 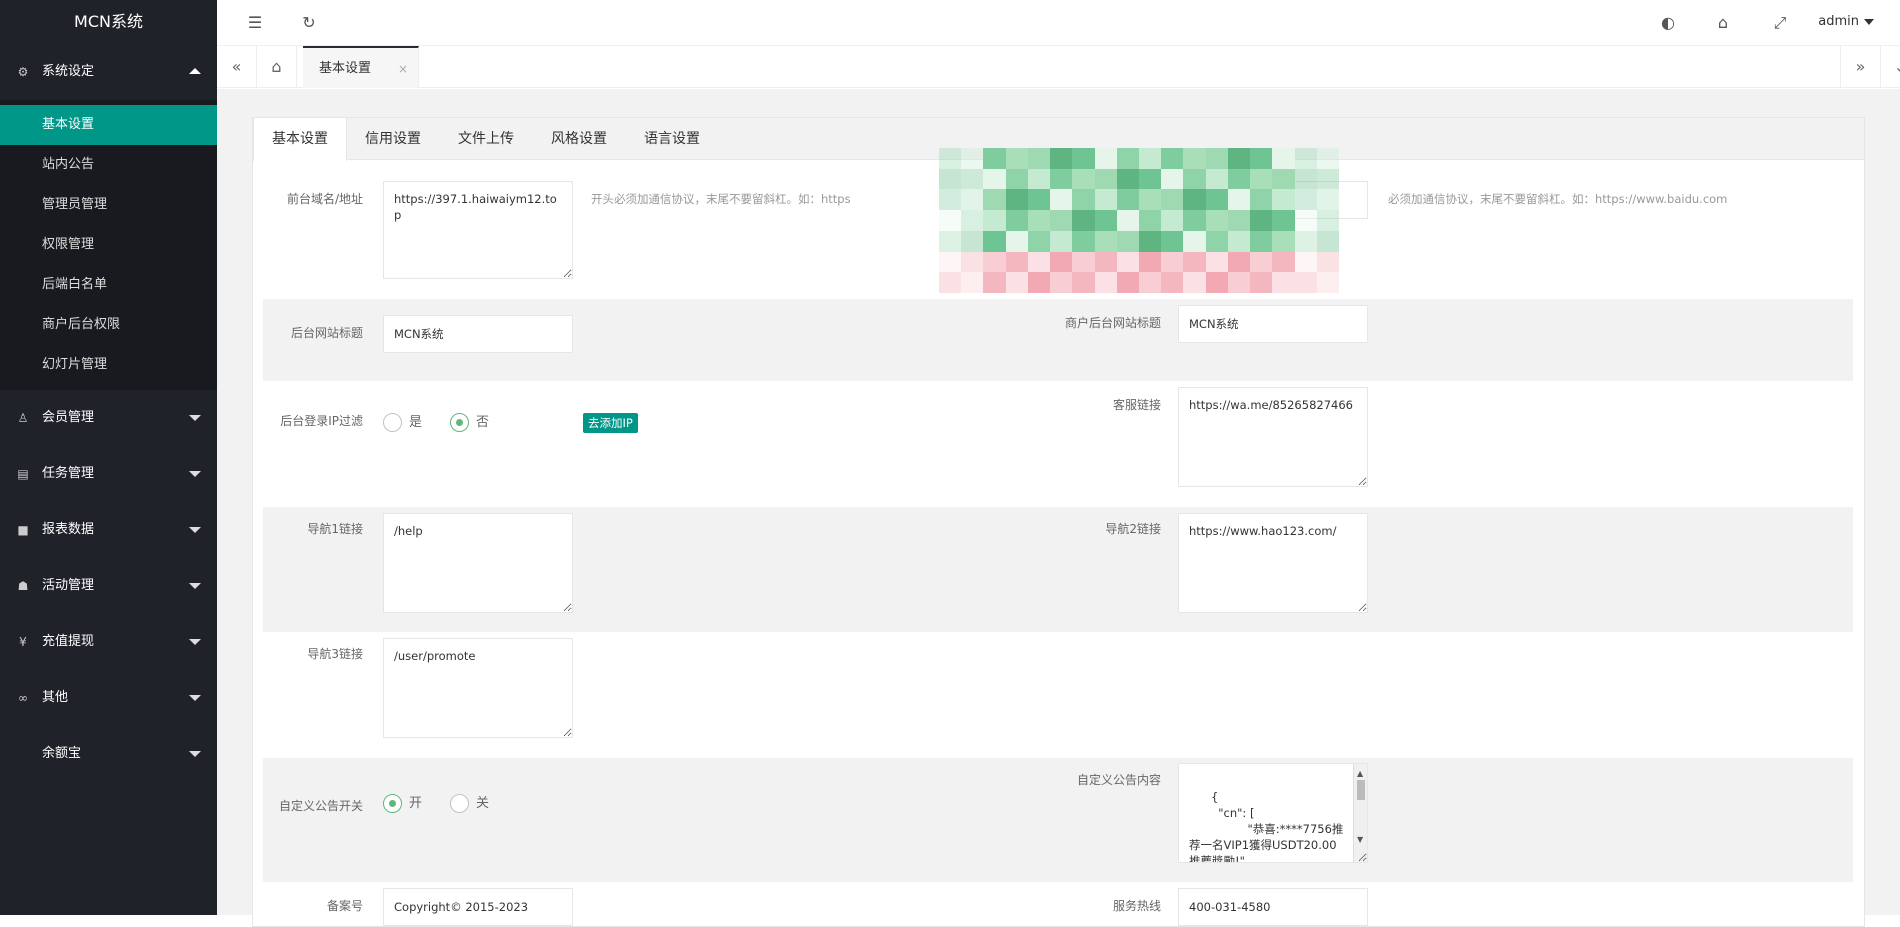 I want to click on sidebar-item-basic-settings: 基本设置, so click(x=108, y=125).